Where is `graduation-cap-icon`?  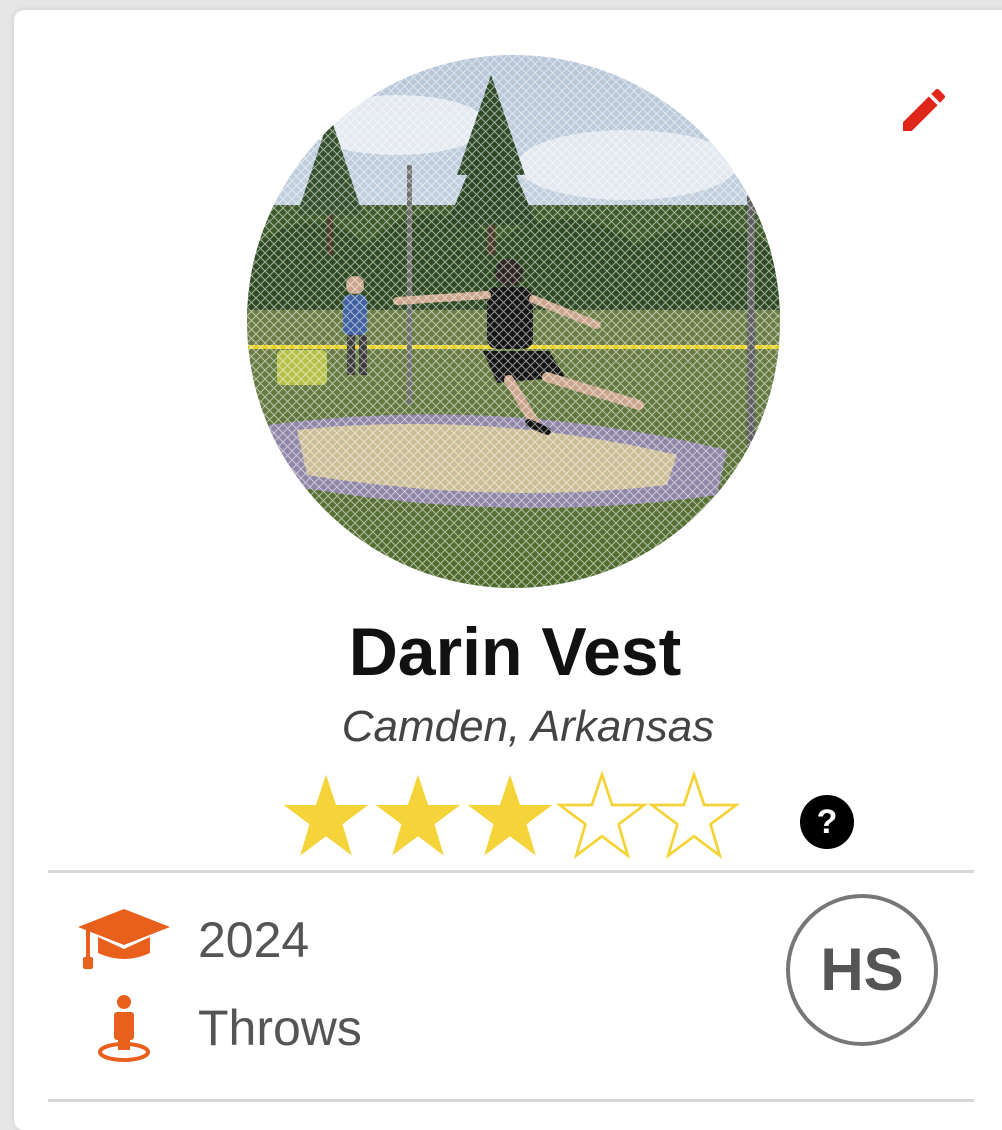
graduation-cap-icon is located at coordinates (124, 940).